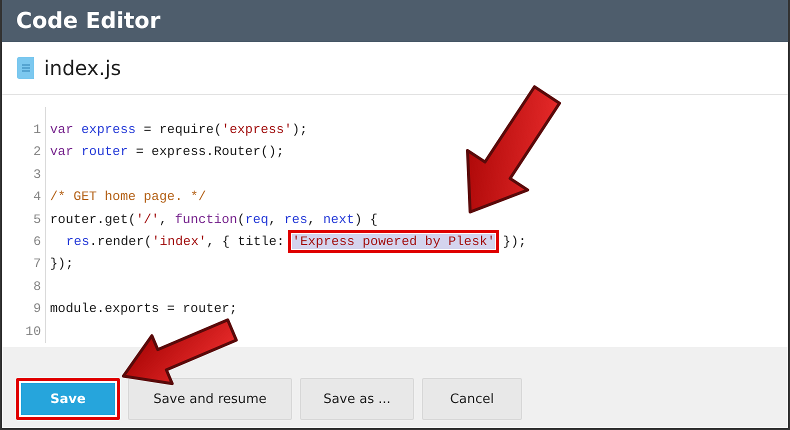  What do you see at coordinates (31, 152) in the screenshot?
I see `line-number: 2` at bounding box center [31, 152].